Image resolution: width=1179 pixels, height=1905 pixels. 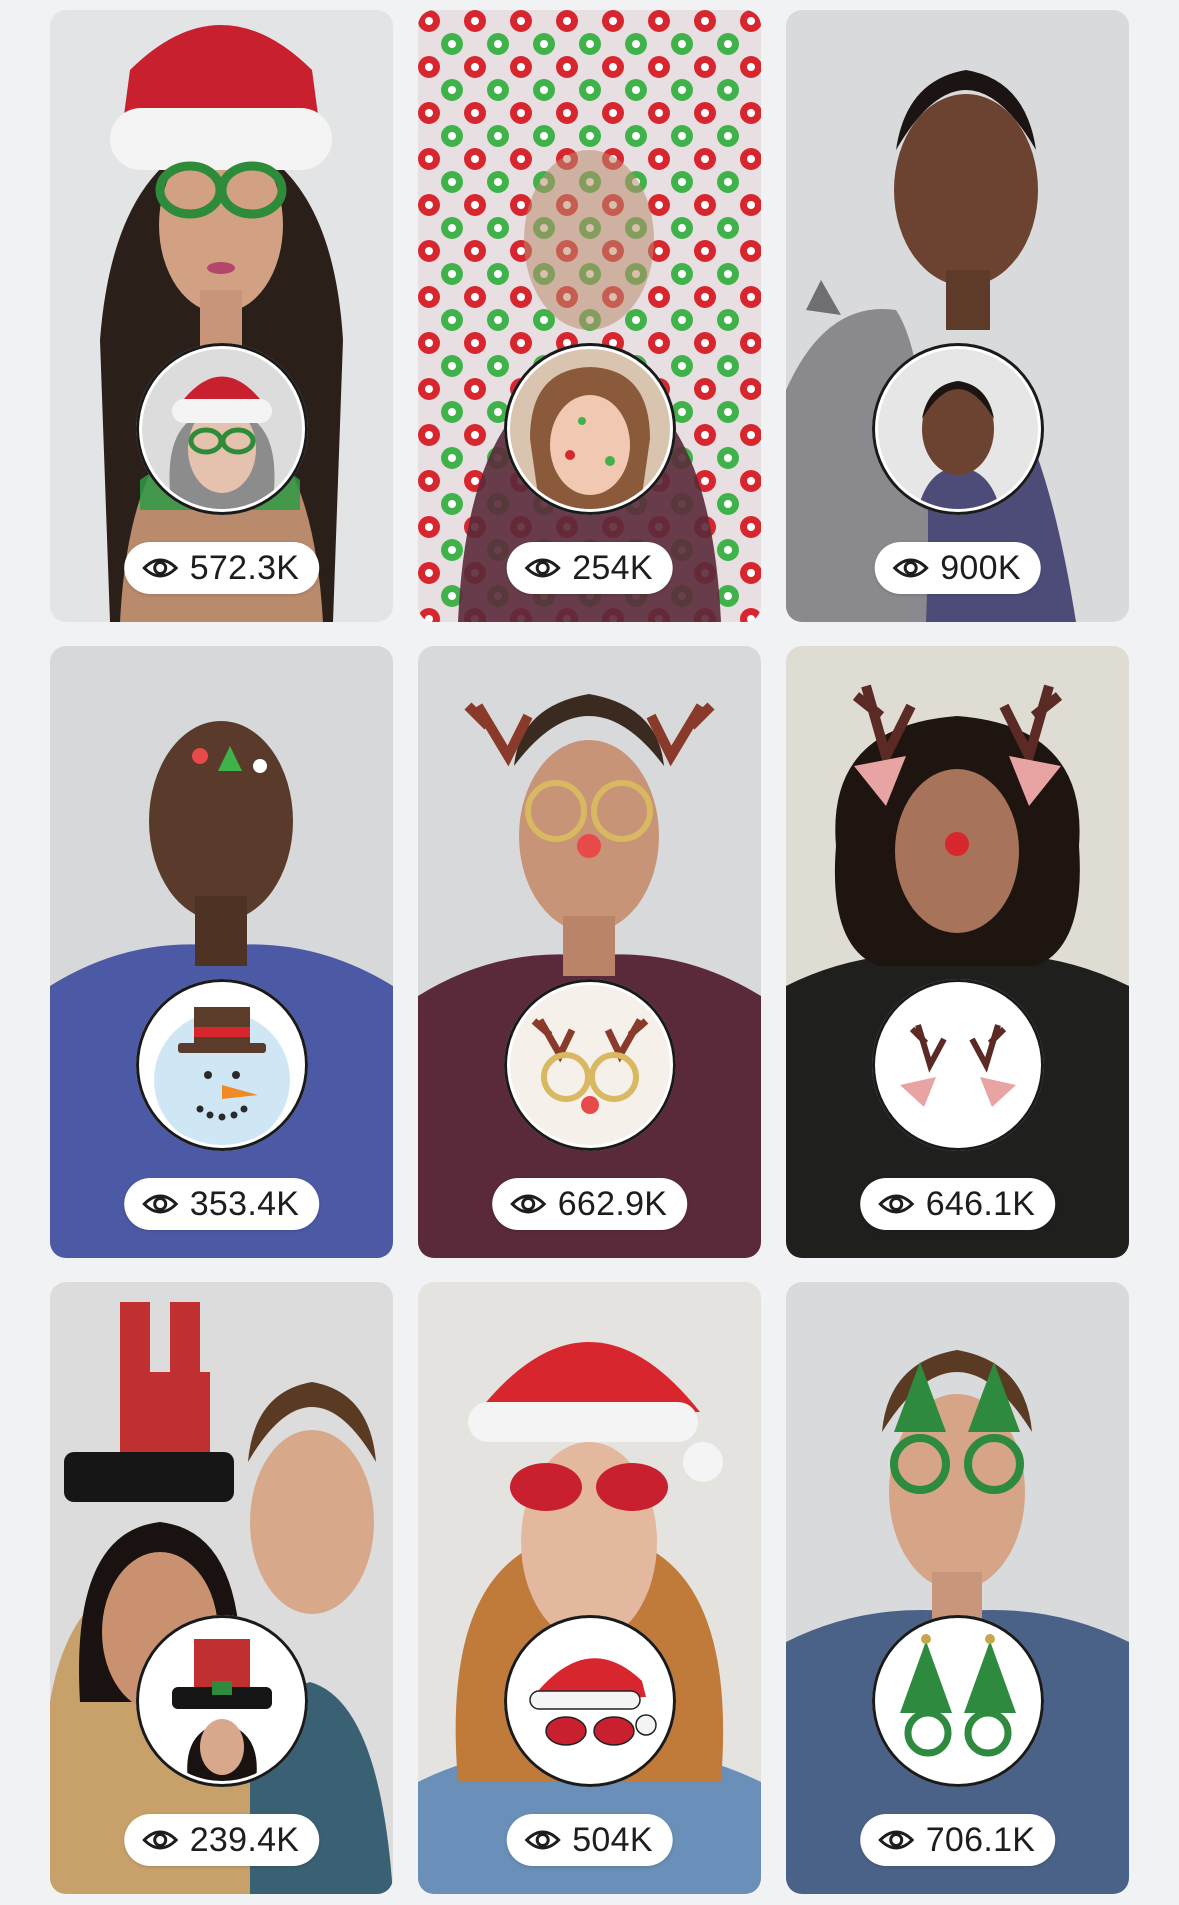 What do you see at coordinates (980, 1839) in the screenshot?
I see `view-count: 706.1K` at bounding box center [980, 1839].